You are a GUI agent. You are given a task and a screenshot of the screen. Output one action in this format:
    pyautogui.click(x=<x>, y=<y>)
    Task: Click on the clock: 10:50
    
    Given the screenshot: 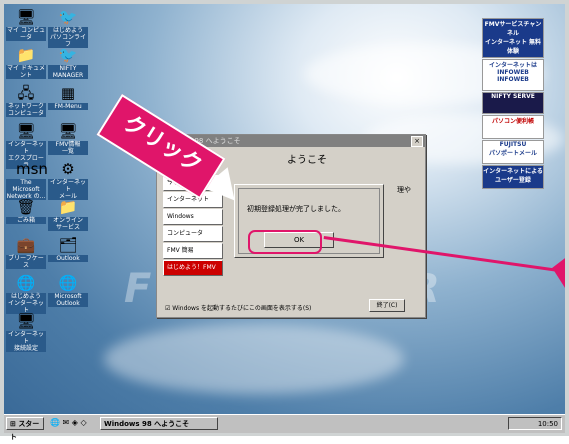 What is the action you would take?
    pyautogui.click(x=547, y=424)
    